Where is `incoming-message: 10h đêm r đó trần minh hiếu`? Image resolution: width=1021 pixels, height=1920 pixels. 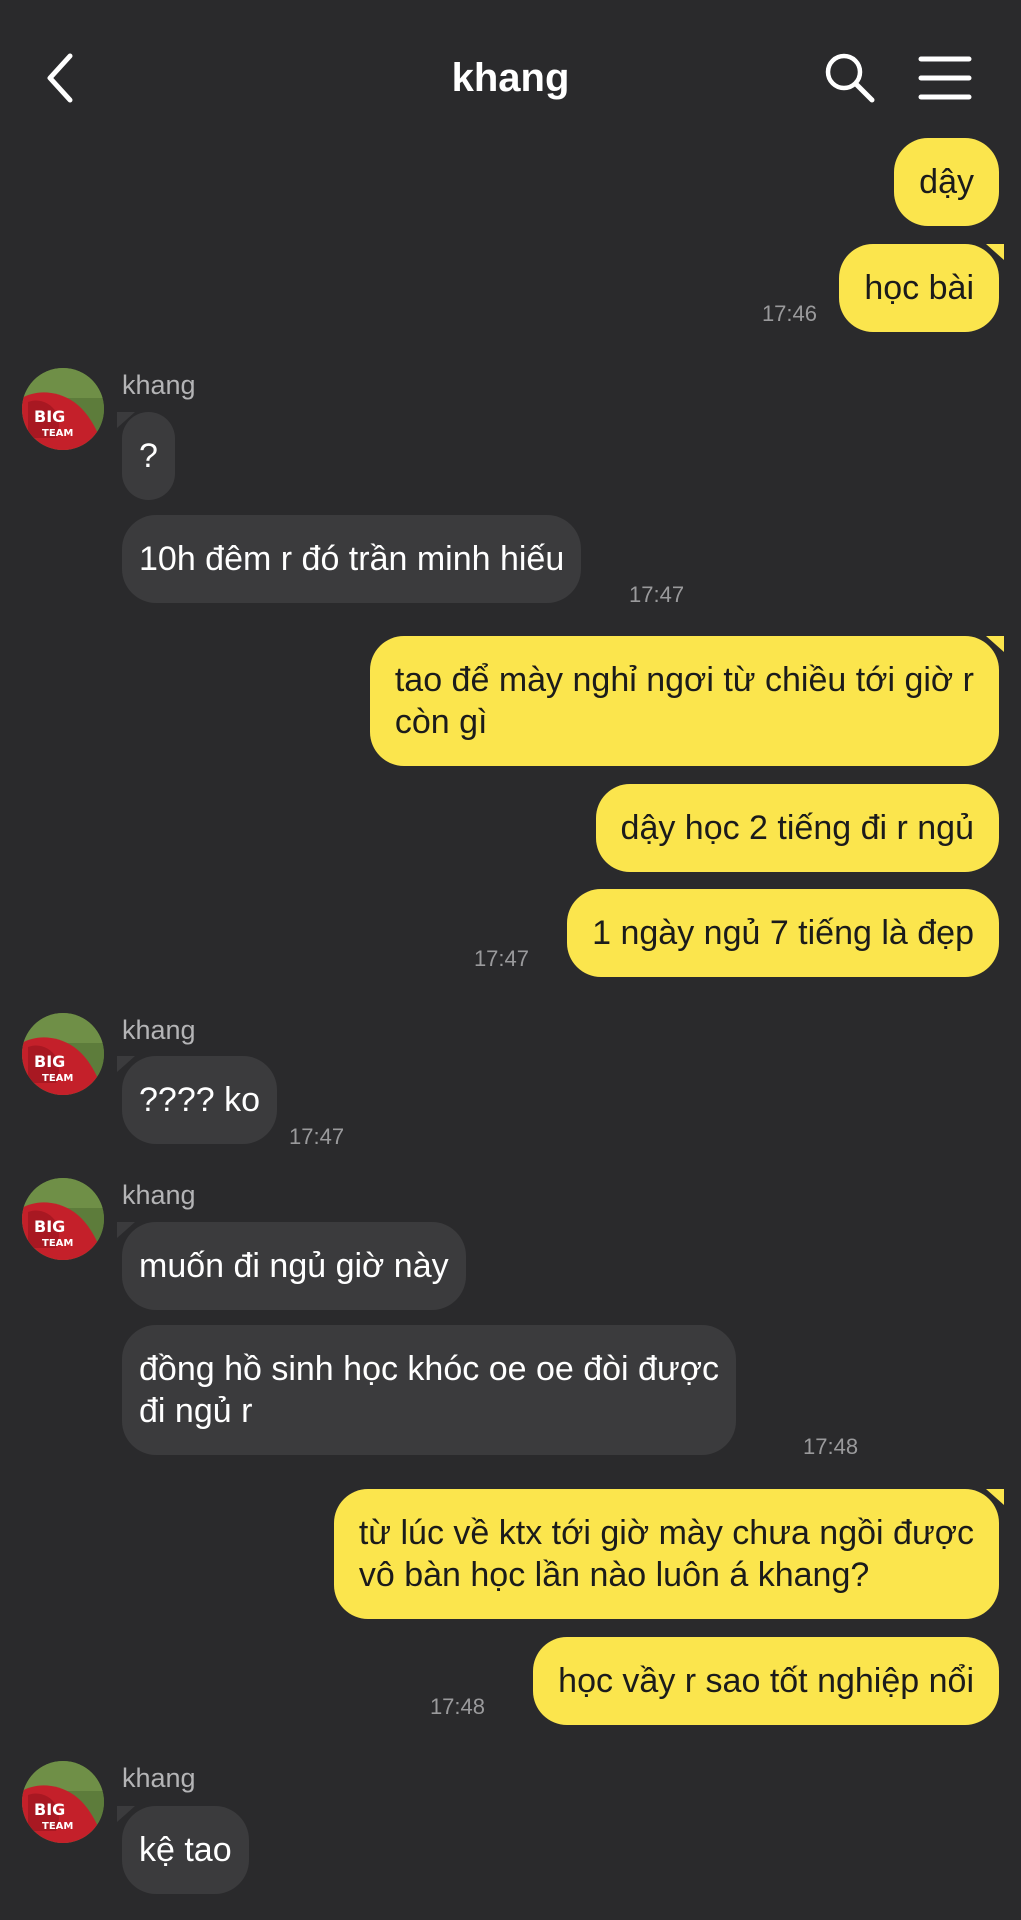
incoming-message: 10h đêm r đó trần minh hiếu is located at coordinates (352, 559).